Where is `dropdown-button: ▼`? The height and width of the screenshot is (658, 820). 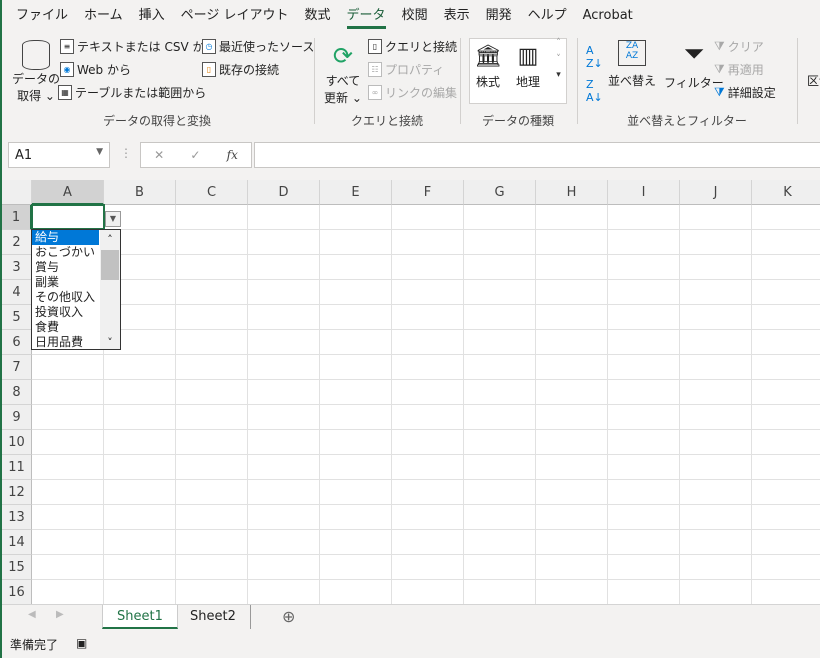 dropdown-button: ▼ is located at coordinates (113, 219).